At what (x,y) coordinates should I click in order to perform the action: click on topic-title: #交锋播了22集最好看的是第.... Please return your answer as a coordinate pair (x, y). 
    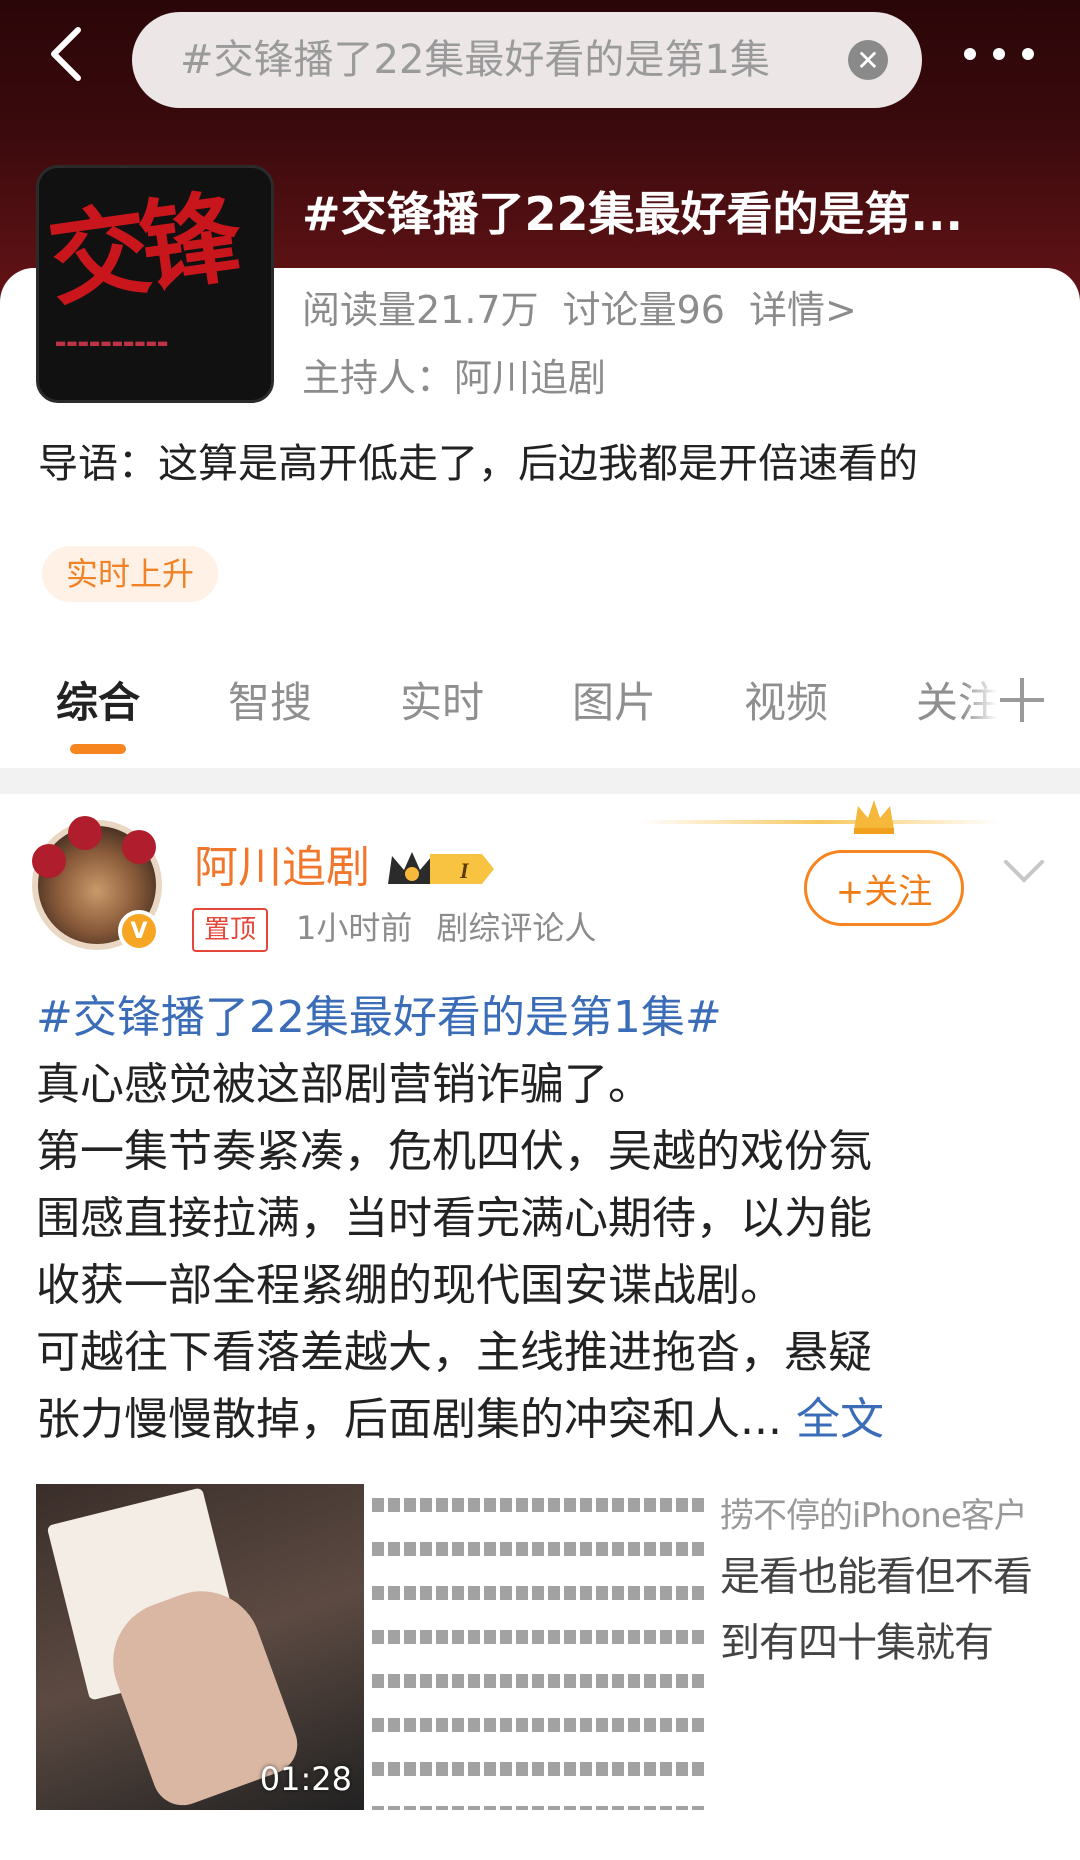
    Looking at the image, I should click on (672, 214).